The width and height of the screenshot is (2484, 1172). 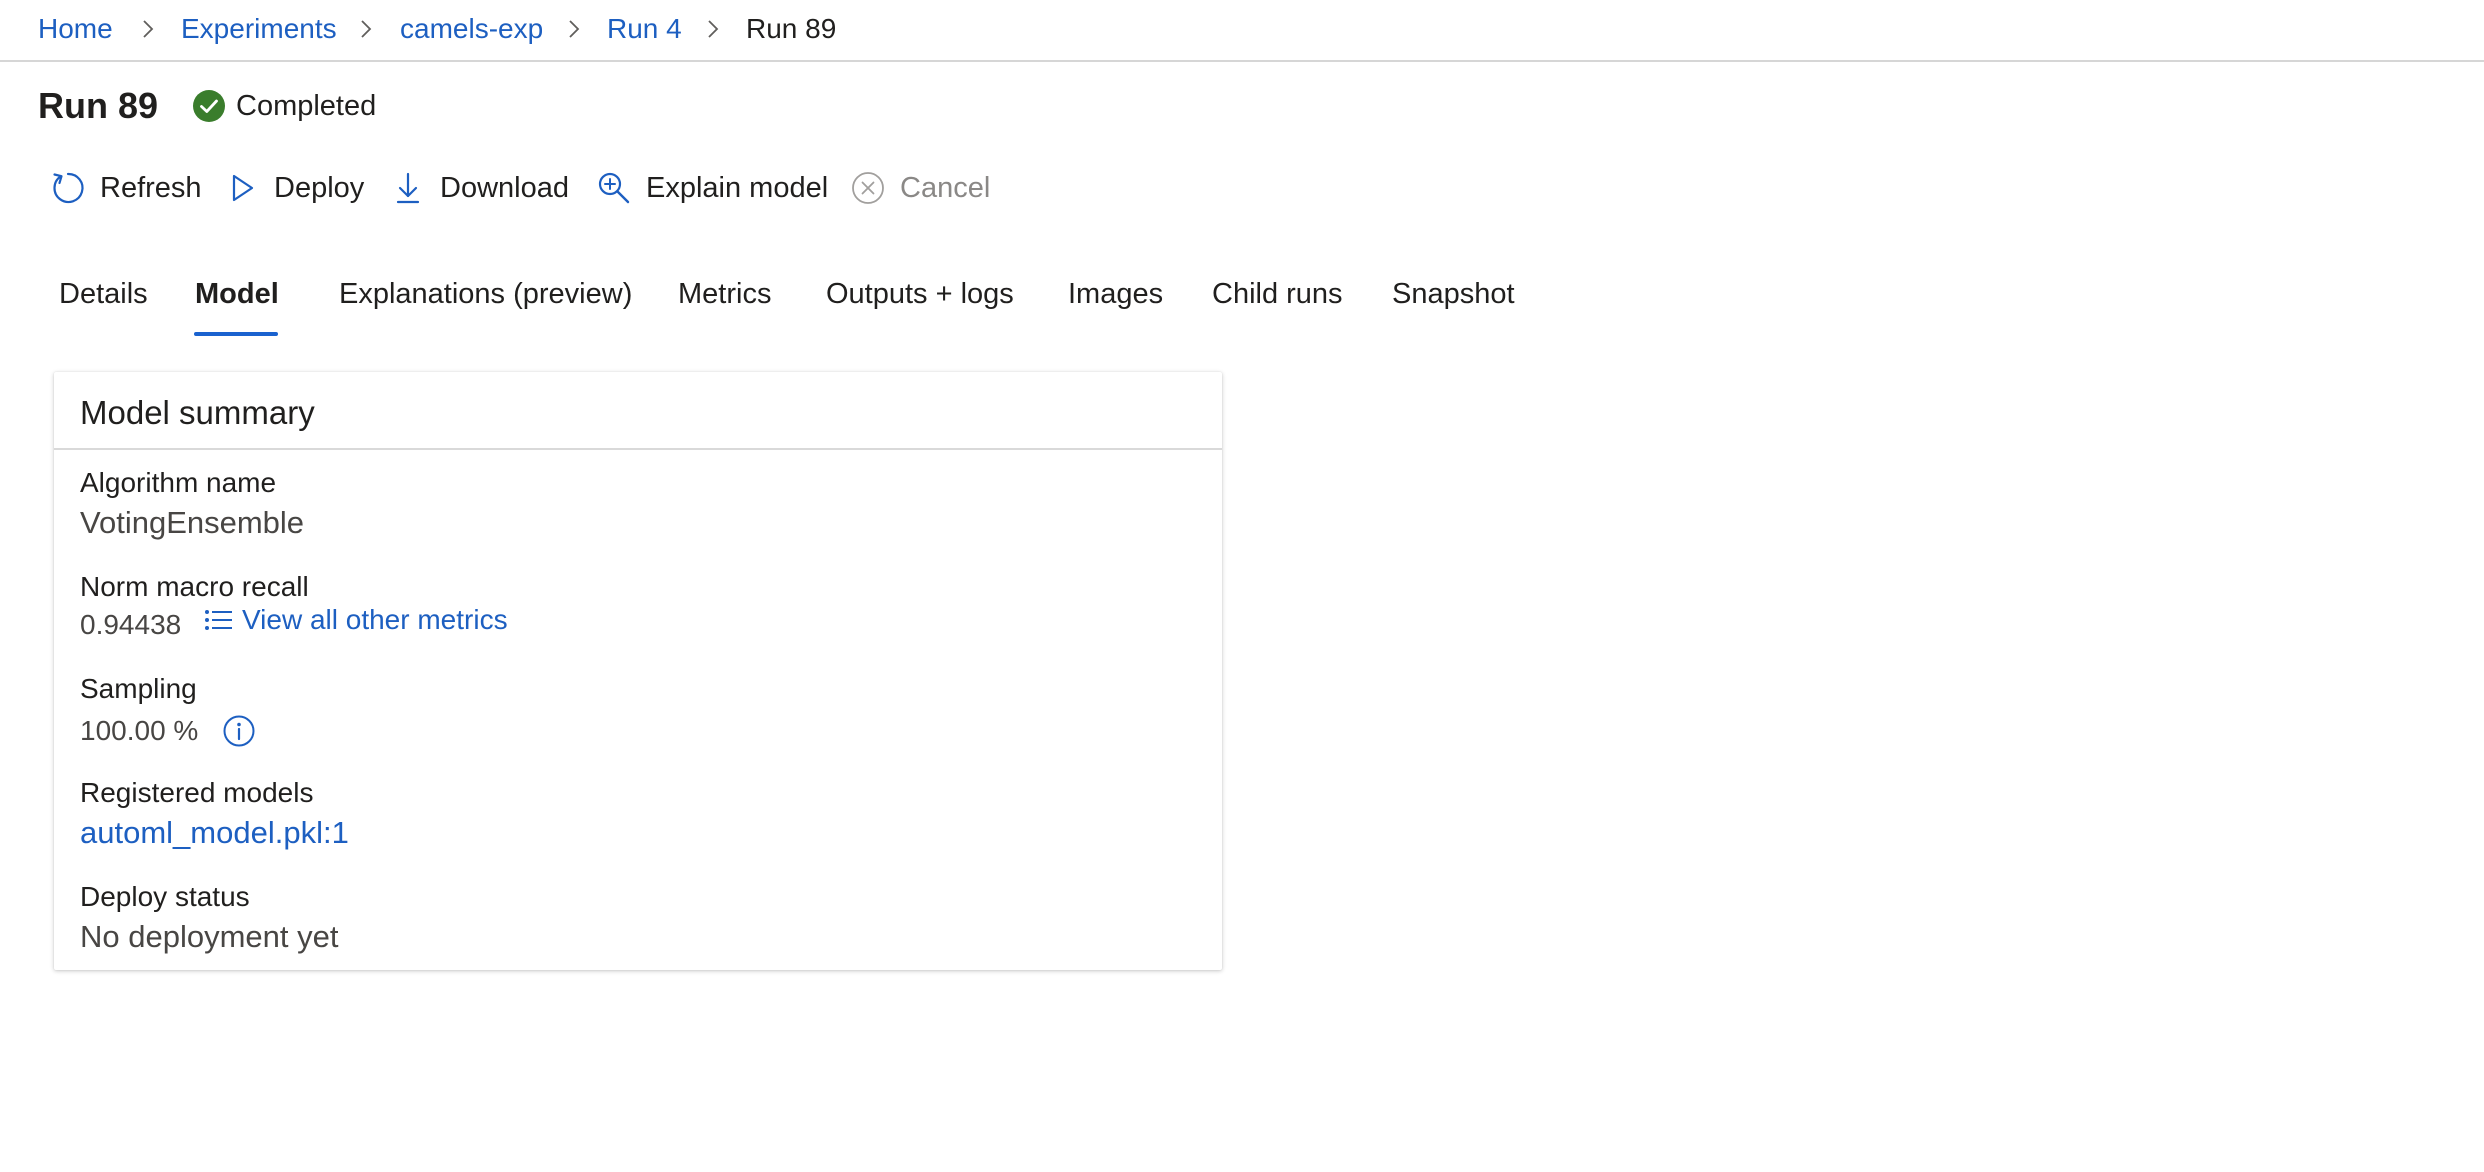 I want to click on explain-model-label: Explain model, so click(x=737, y=187).